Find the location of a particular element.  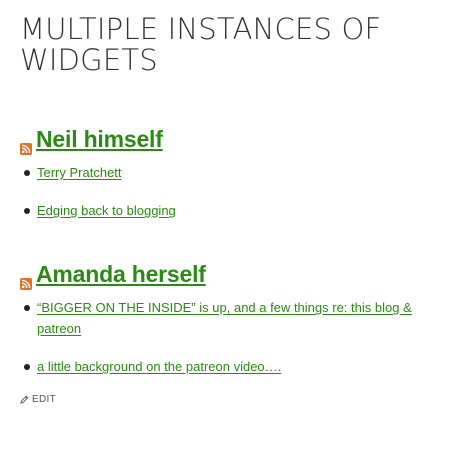

feed-item-link: Edging back to blogging is located at coordinates (106, 210).